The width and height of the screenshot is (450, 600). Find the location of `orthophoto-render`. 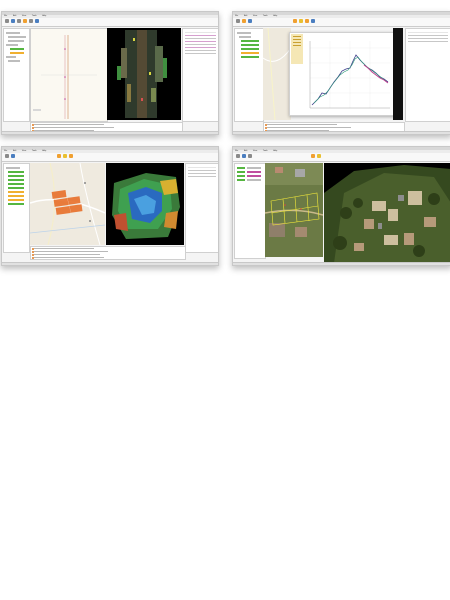

orthophoto-render is located at coordinates (294, 210).